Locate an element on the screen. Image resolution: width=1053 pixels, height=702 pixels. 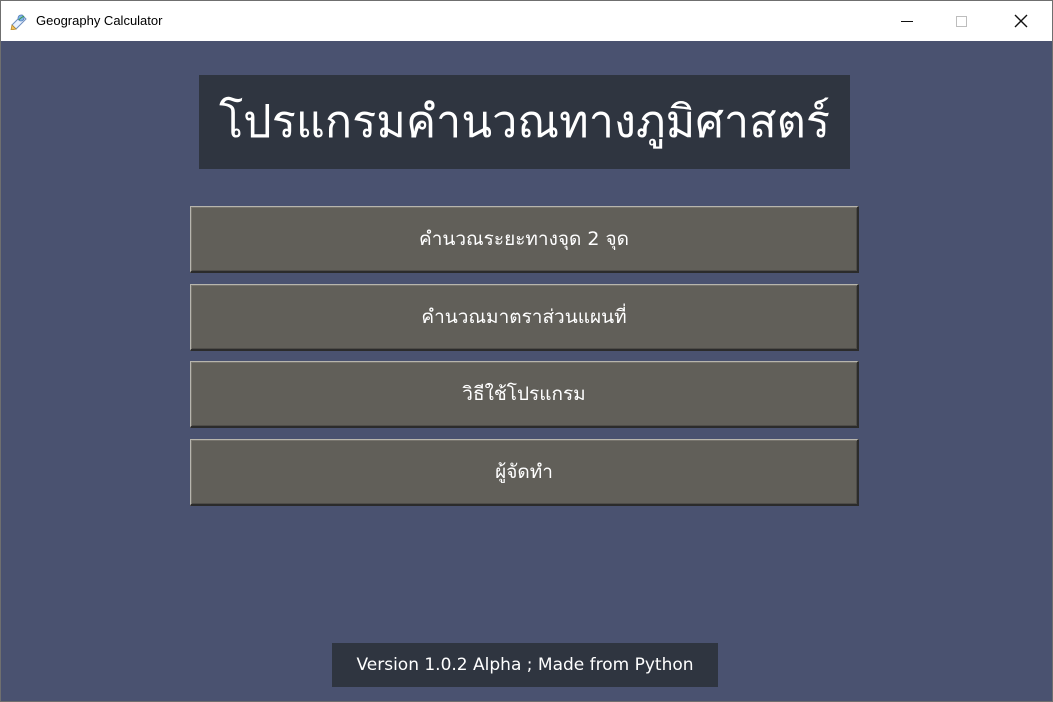
calculate-distance-button: คำนวณระยะทางจุด 2 จุด is located at coordinates (524, 239).